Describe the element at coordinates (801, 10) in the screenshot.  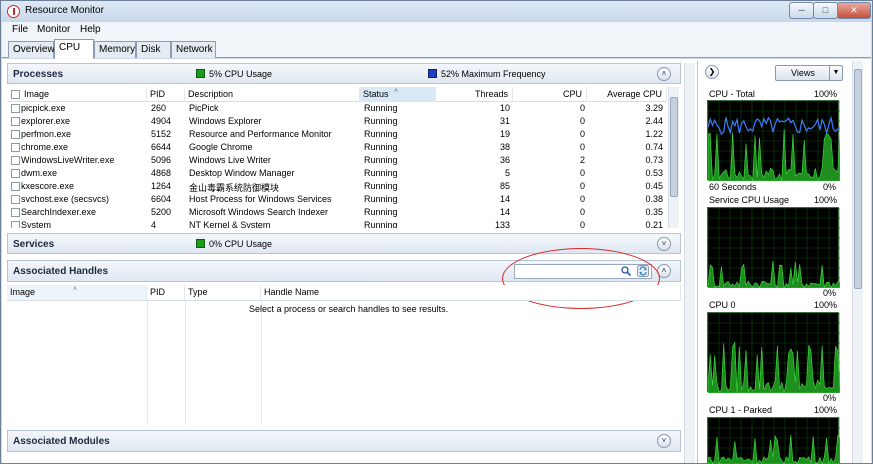
I see `minimize-button: ─` at that location.